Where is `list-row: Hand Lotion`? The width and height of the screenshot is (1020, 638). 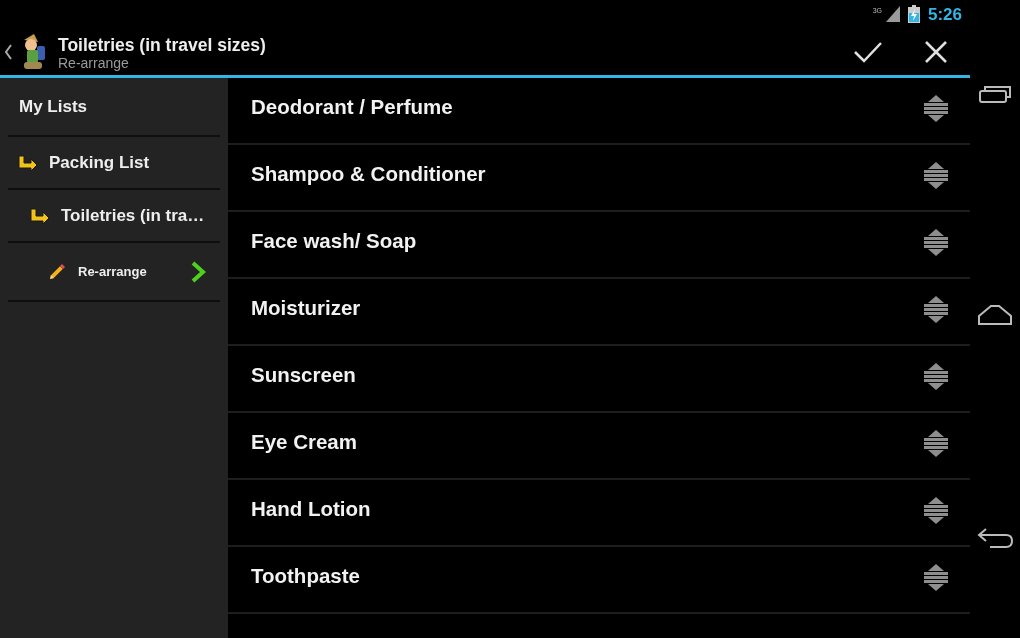 list-row: Hand Lotion is located at coordinates (599, 513).